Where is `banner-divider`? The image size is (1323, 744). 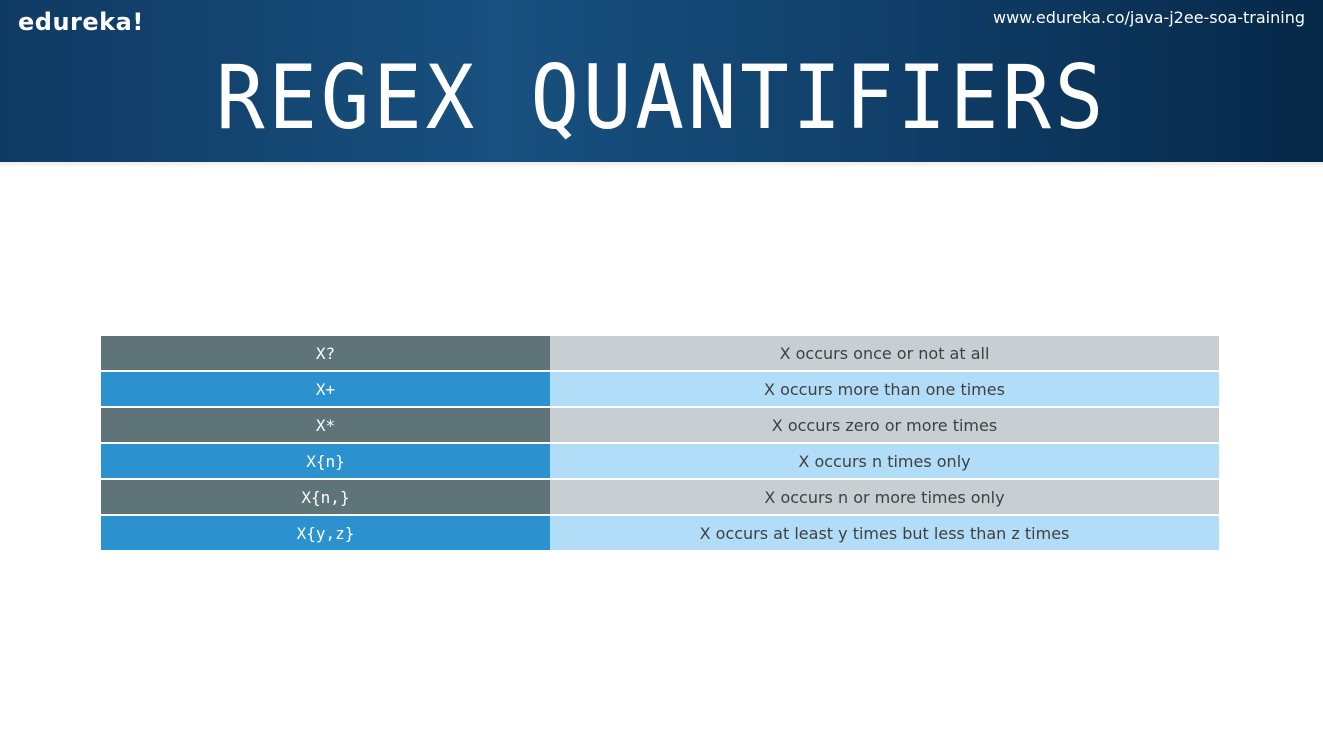
banner-divider is located at coordinates (661, 165).